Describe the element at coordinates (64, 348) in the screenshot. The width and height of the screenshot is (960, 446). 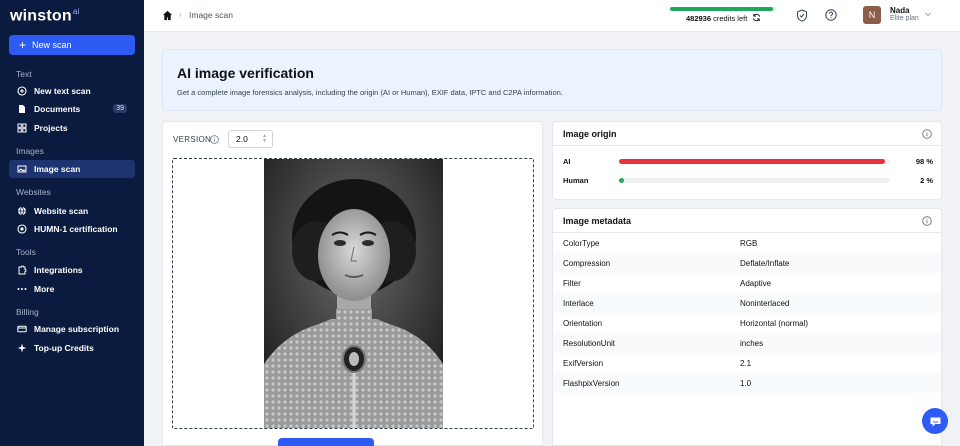
I see `sidebar-item-label: Top-up Credits` at that location.